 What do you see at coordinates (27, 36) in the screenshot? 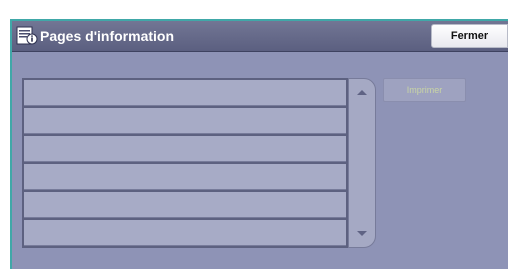
I see `information-pages-icon` at bounding box center [27, 36].